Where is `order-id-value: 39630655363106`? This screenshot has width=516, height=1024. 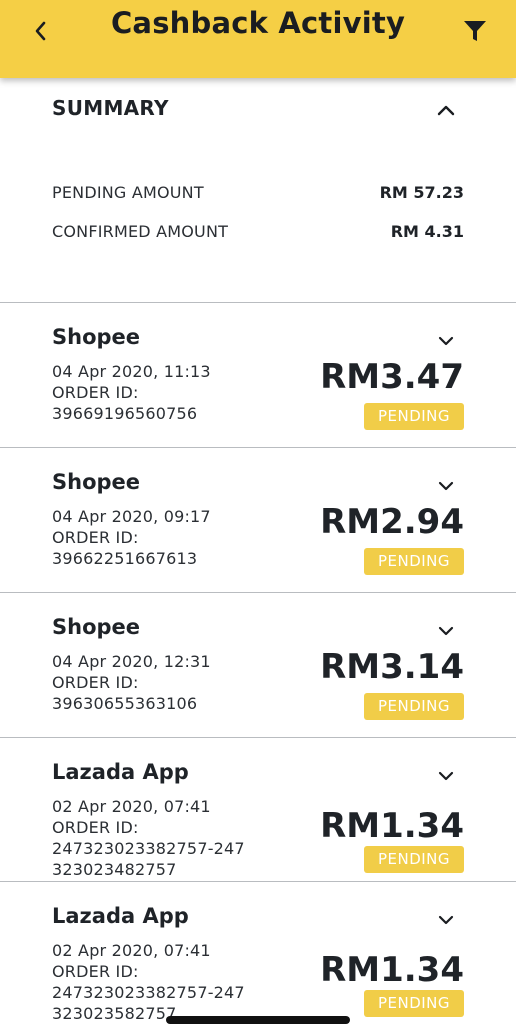
order-id-value: 39630655363106 is located at coordinates (125, 703).